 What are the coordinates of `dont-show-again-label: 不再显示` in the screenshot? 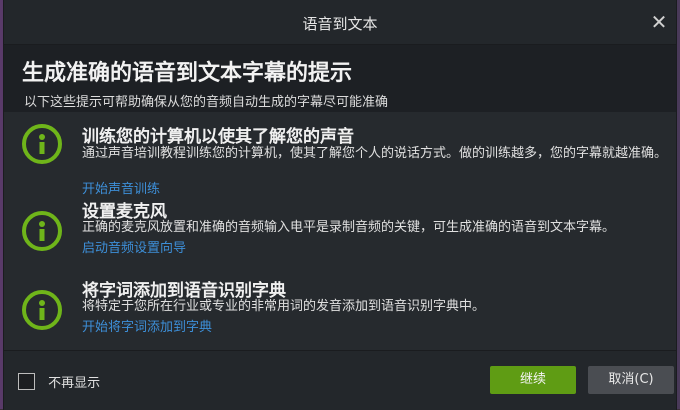 It's located at (74, 383).